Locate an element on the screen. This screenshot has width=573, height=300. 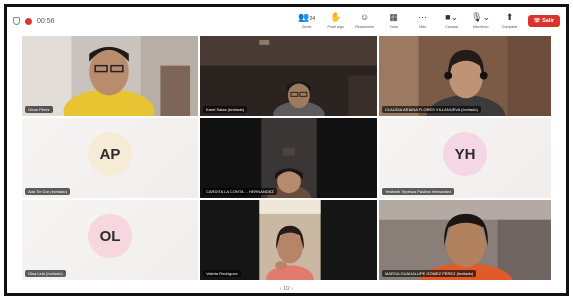
participant-tile: OL Olsa Lela (Invitado) is located at coordinates (110, 240).